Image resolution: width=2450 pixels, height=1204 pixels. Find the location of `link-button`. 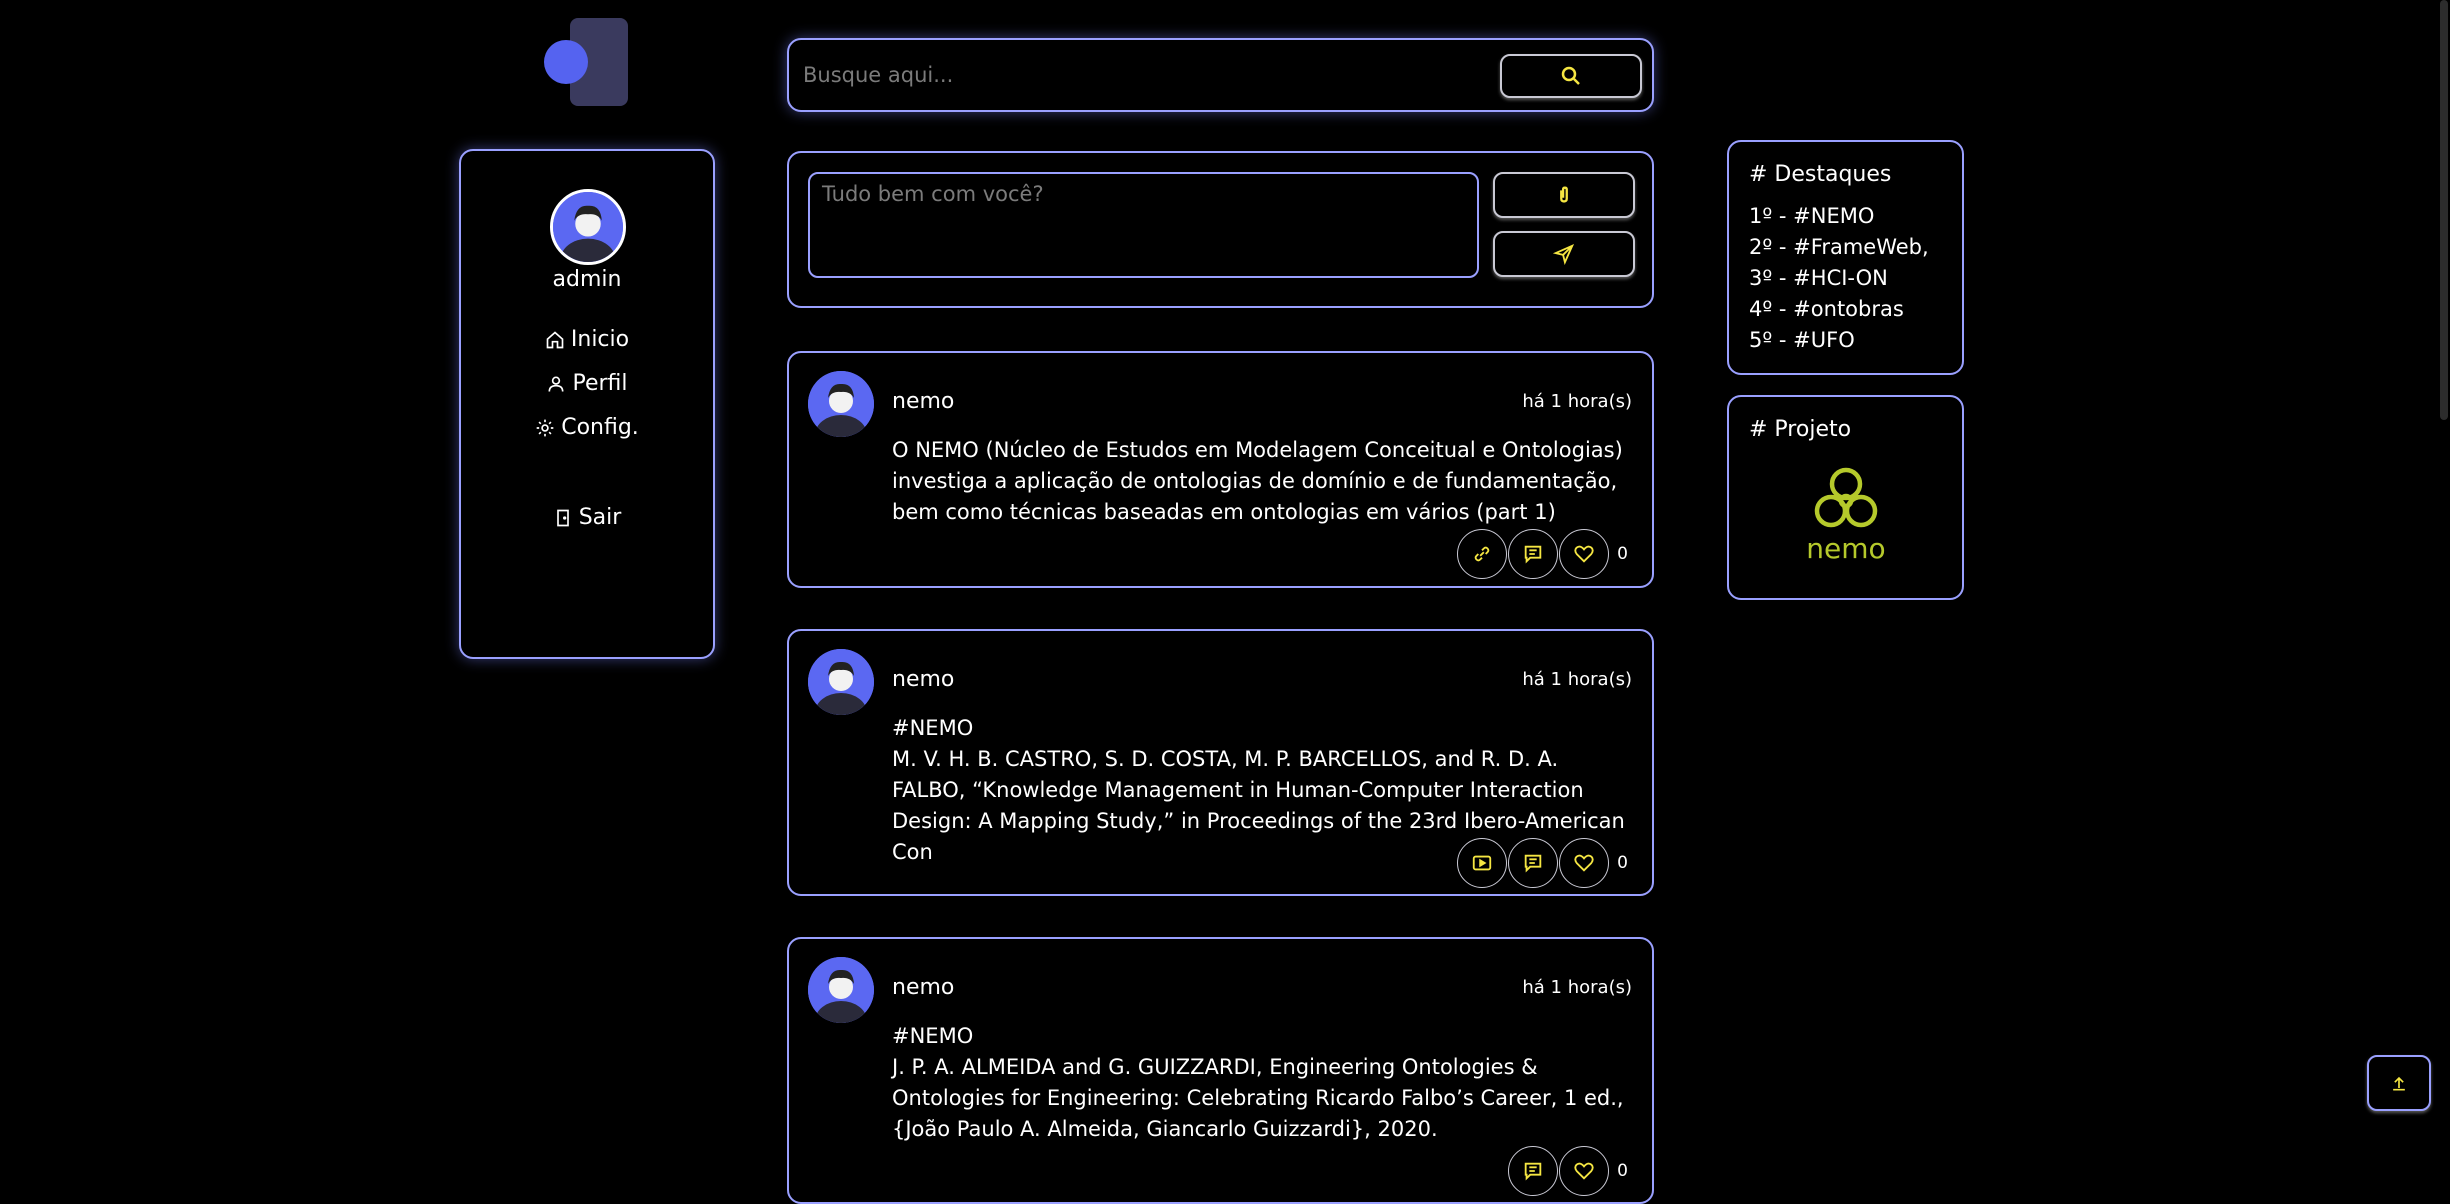

link-button is located at coordinates (1482, 554).